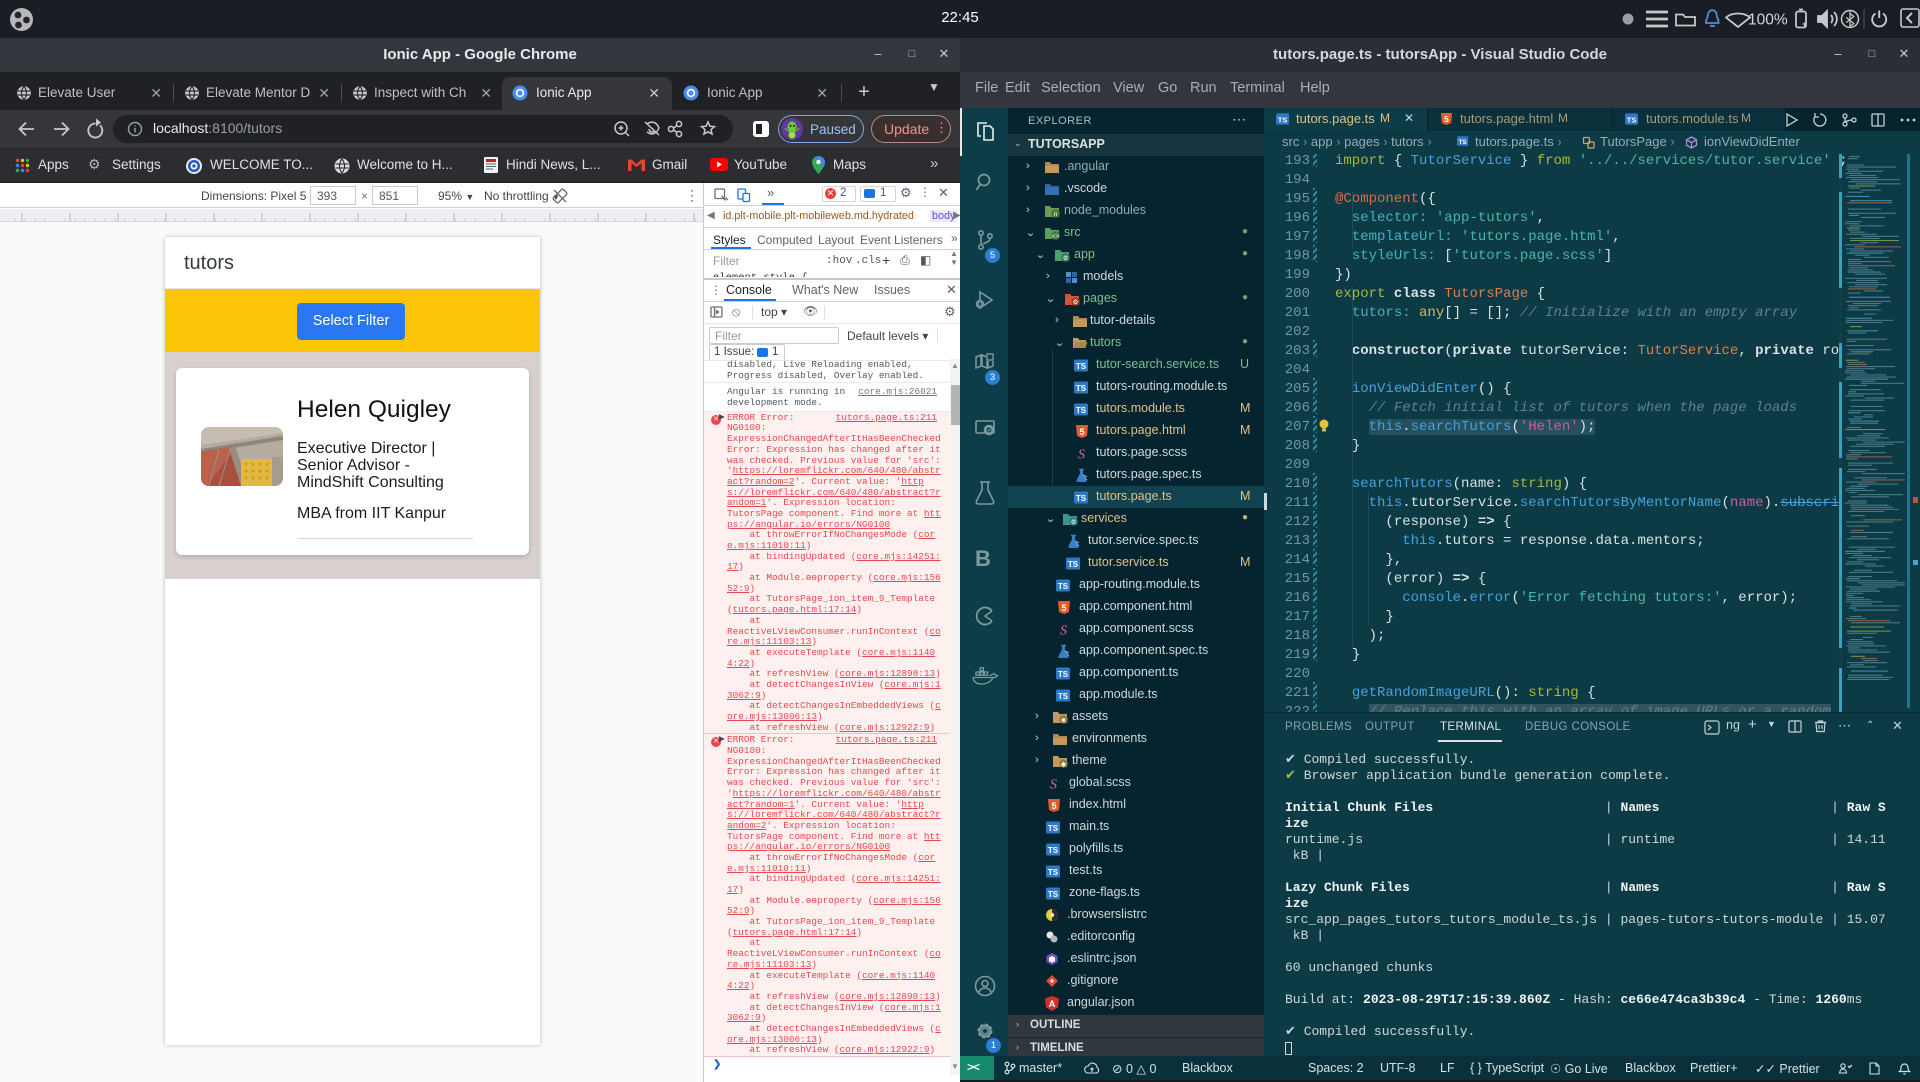 This screenshot has width=1920, height=1082. I want to click on svg-text: n, so click(1056, 214).